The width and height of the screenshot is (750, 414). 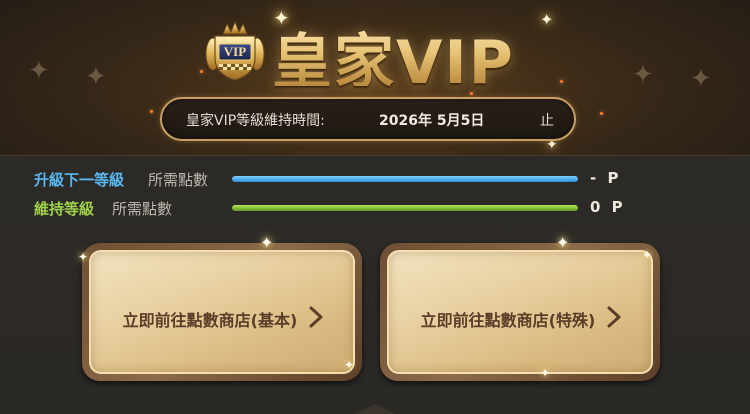 I want to click on expiry-suffix: 止, so click(x=547, y=121).